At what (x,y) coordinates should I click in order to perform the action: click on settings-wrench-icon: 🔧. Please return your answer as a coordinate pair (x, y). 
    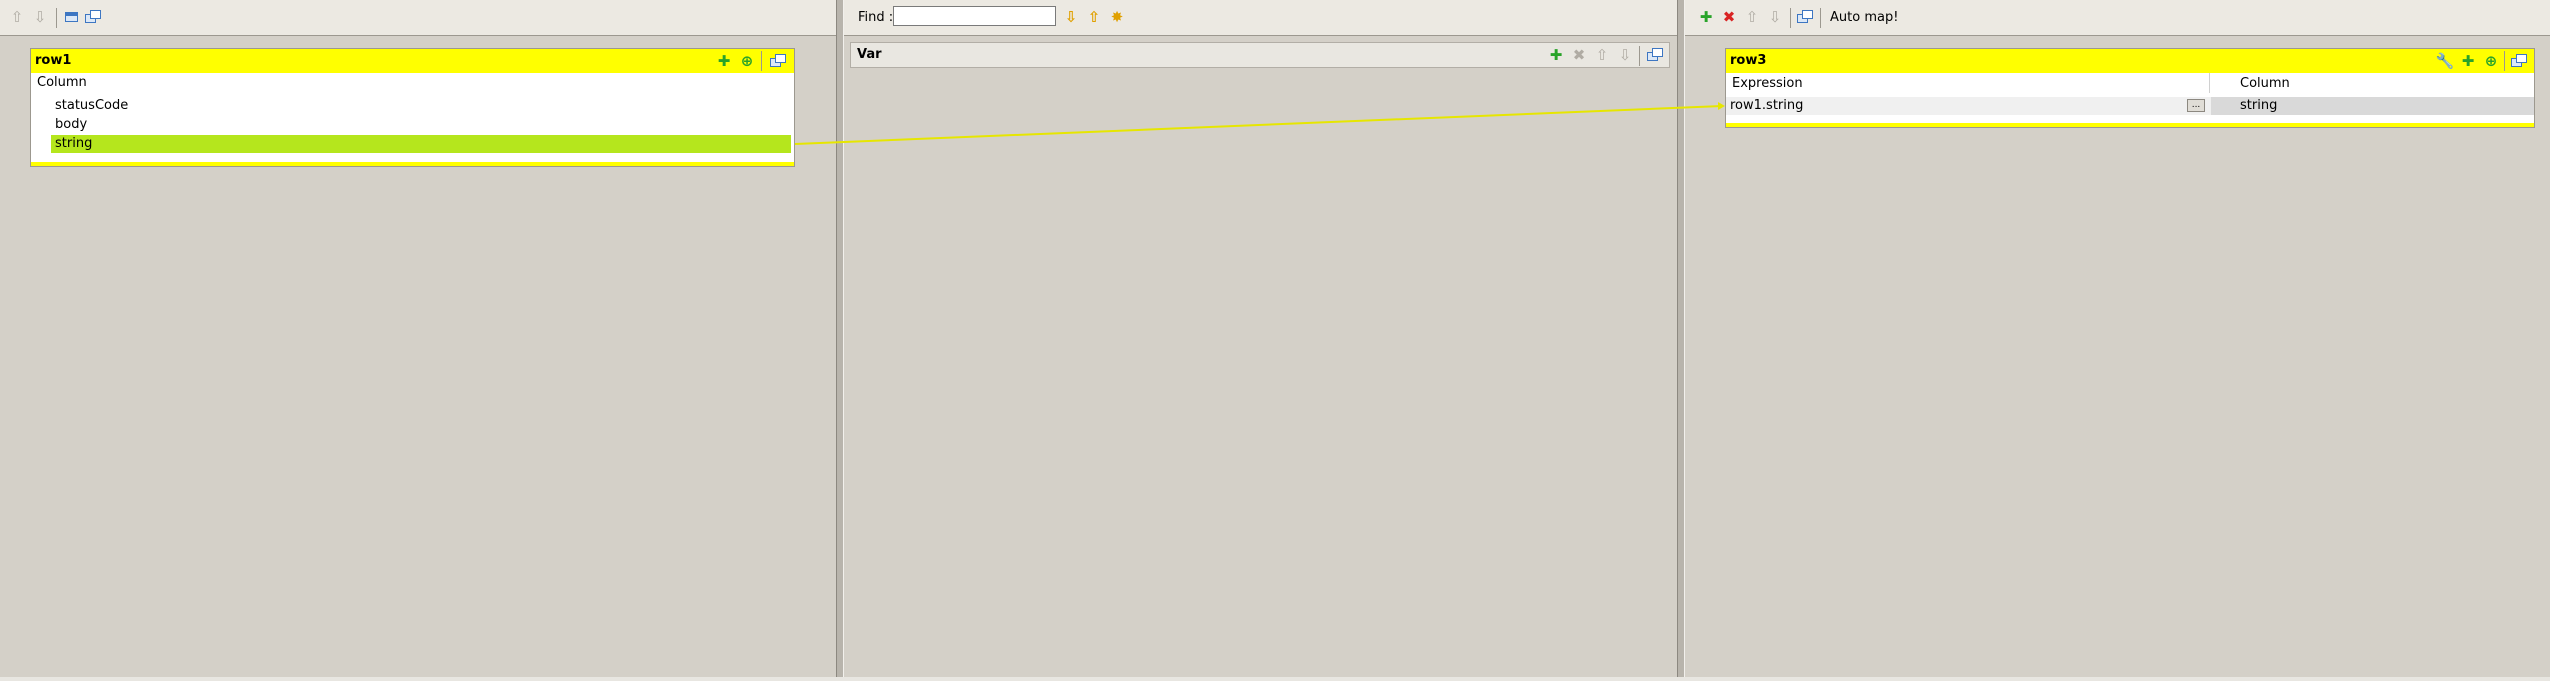
    Looking at the image, I should click on (2445, 61).